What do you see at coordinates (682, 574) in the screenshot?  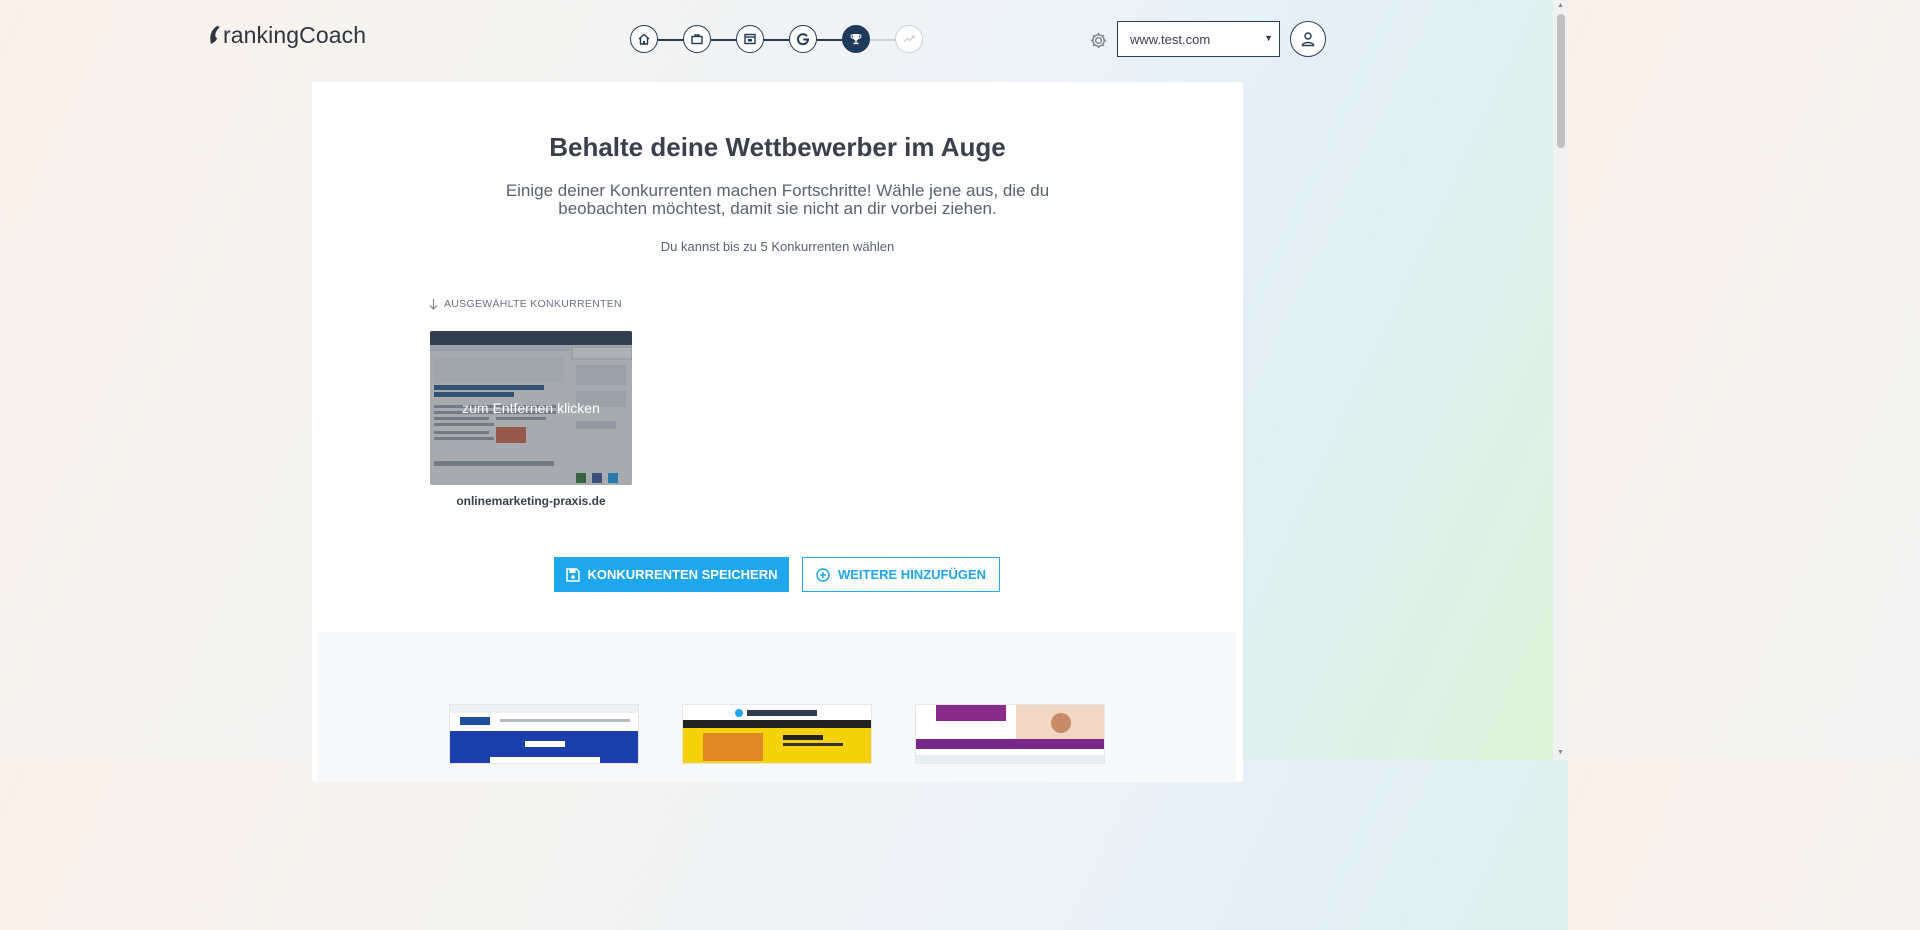 I see `save-competitors-label: KONKURRENTEN SPEICHERN` at bounding box center [682, 574].